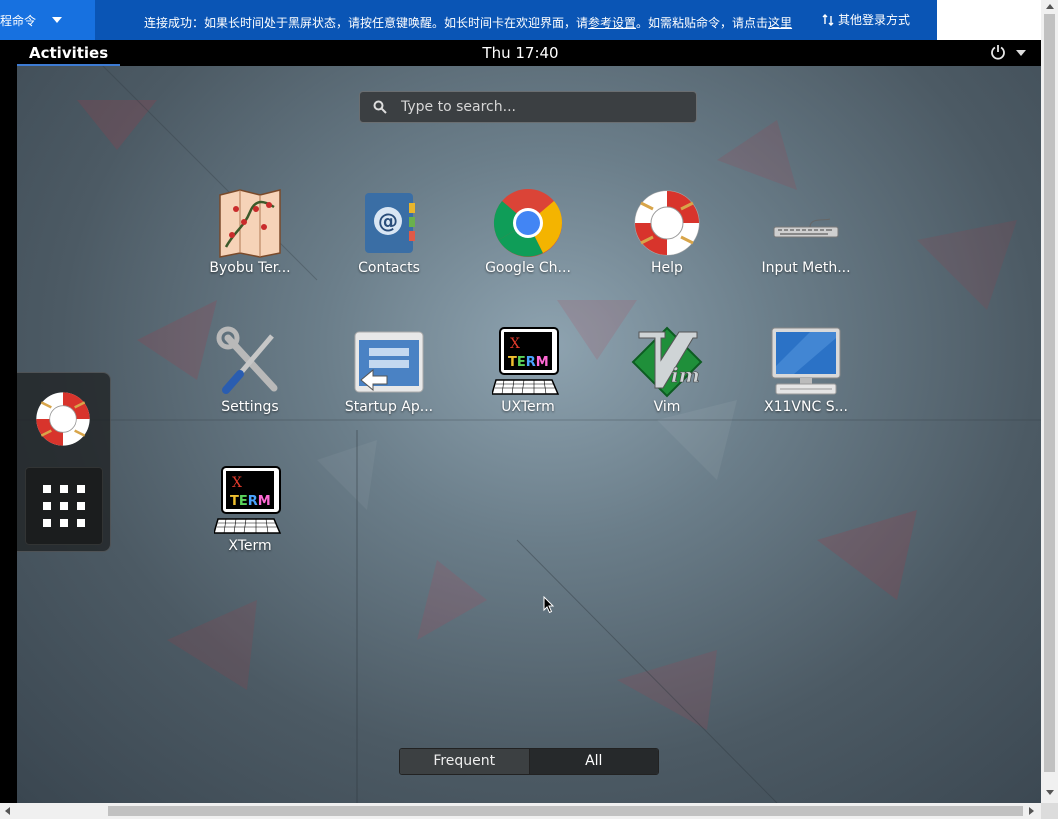 Image resolution: width=1058 pixels, height=819 pixels. What do you see at coordinates (380, 107) in the screenshot?
I see `search-icon` at bounding box center [380, 107].